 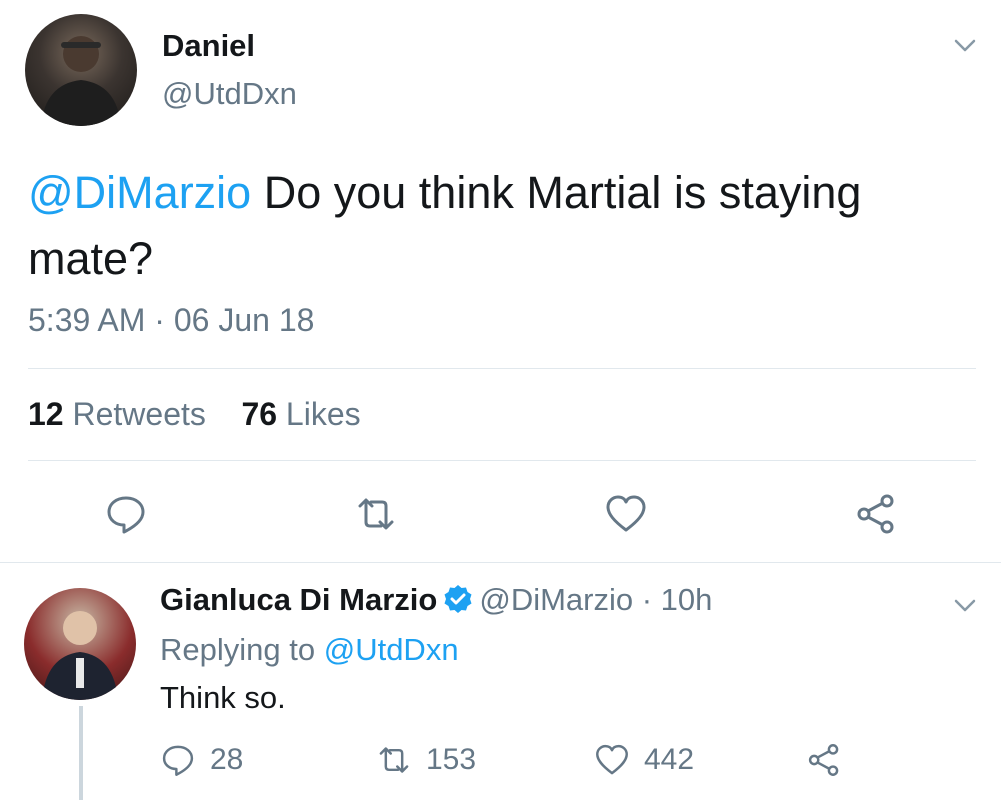 I want to click on reply-text: Think so., so click(x=223, y=697).